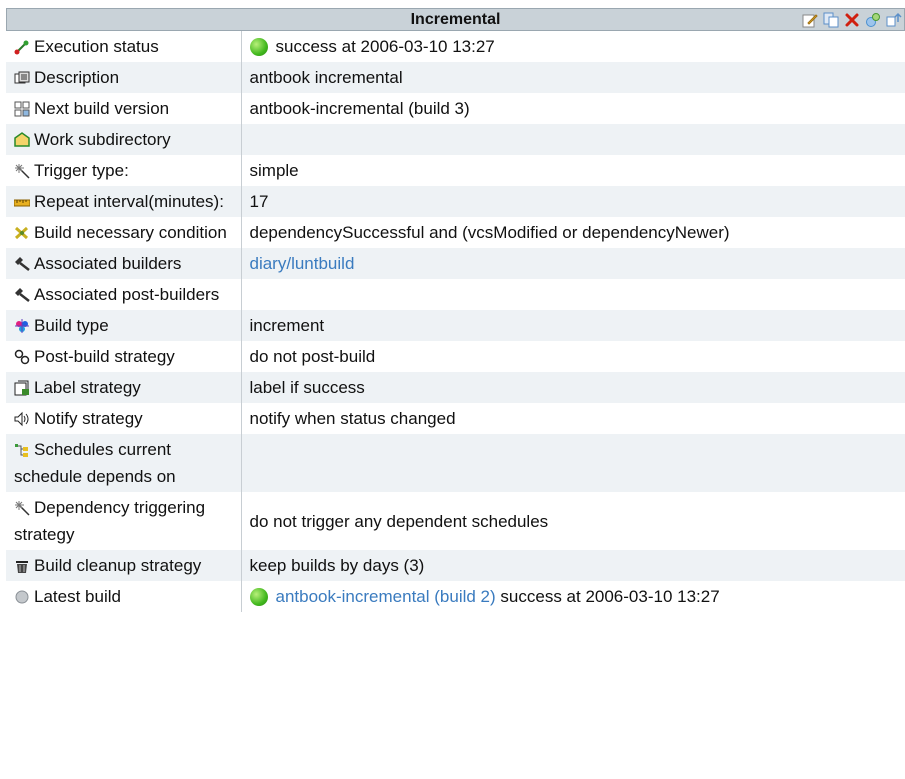 The image size is (905, 779). Describe the element at coordinates (455, 294) in the screenshot. I see `row-associated-post-builders: Associated post-builders` at that location.